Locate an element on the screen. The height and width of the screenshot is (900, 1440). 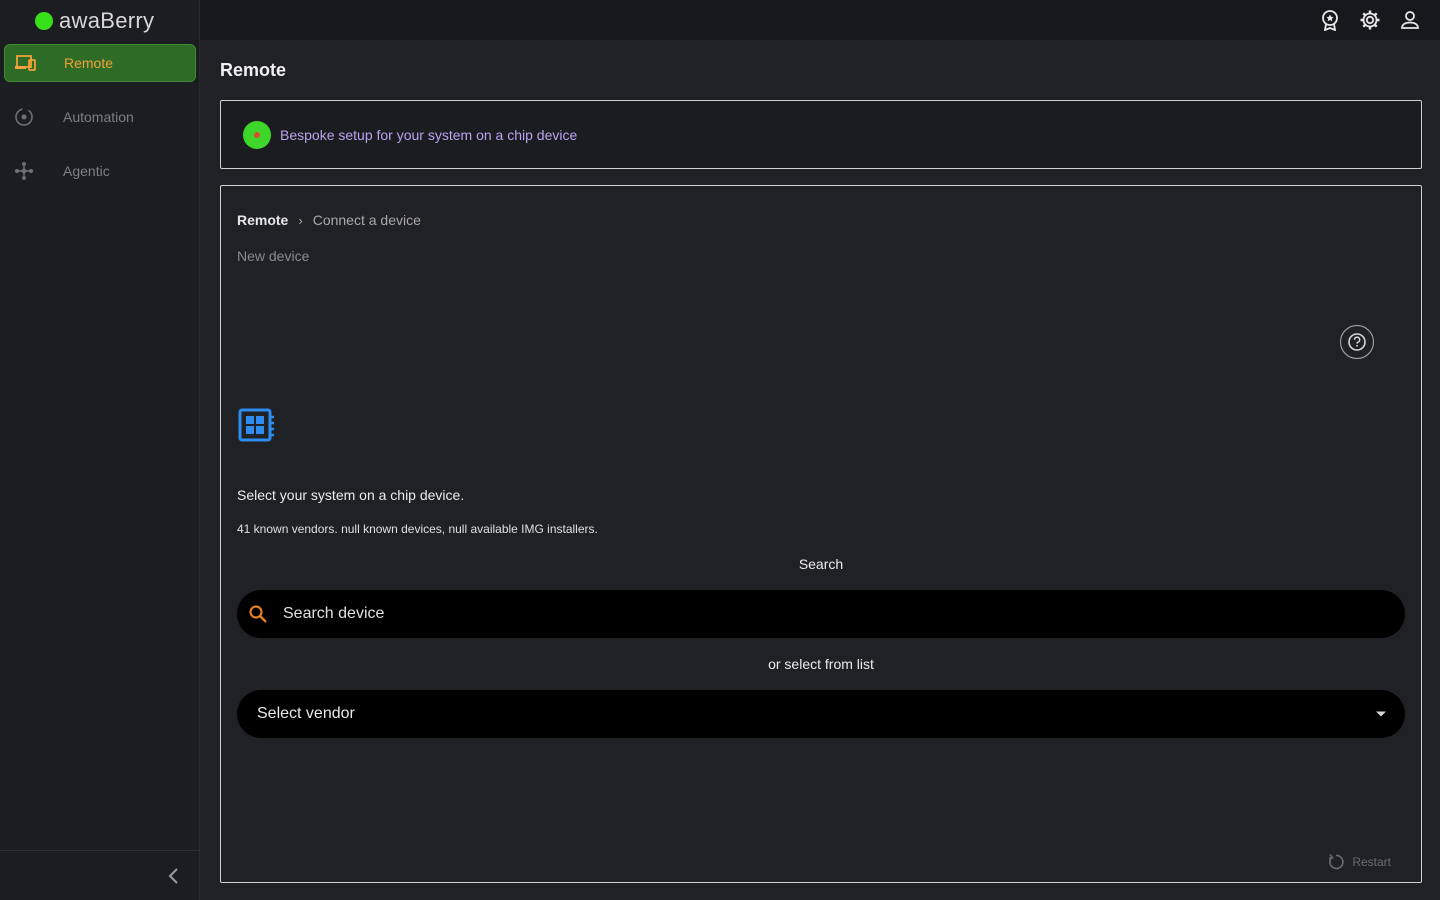
search-input is located at coordinates (783, 614).